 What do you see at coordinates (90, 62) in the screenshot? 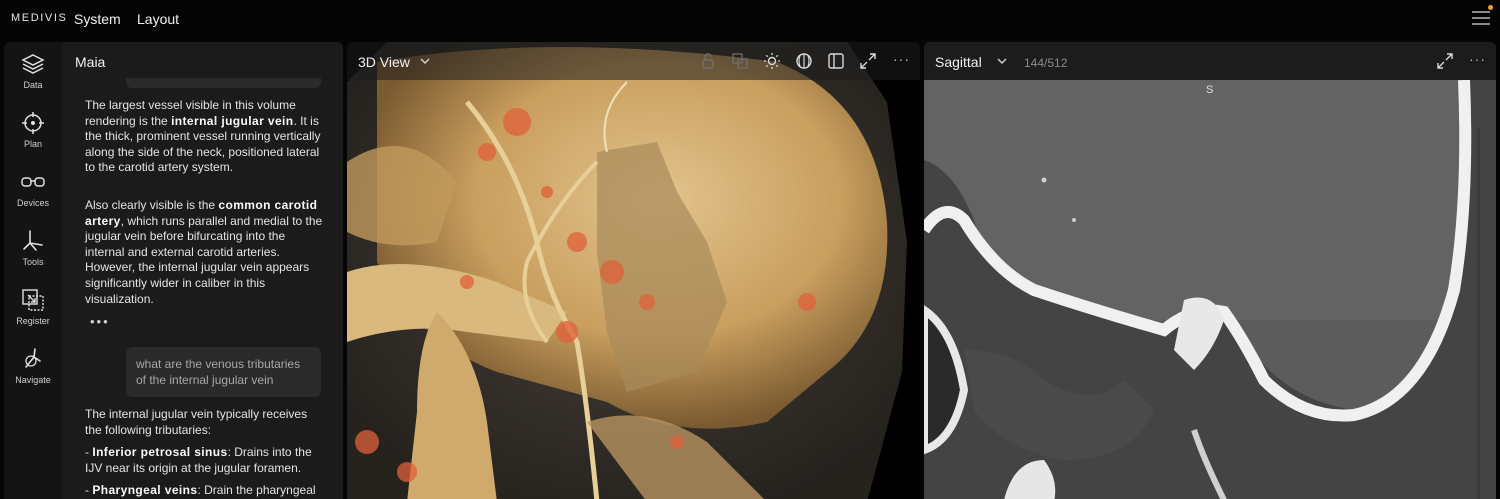
I see `chat-title: Maia` at bounding box center [90, 62].